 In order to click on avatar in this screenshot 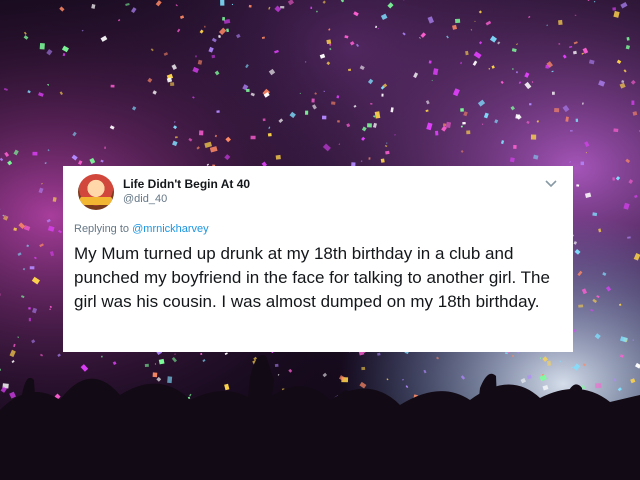, I will do `click(96, 192)`.